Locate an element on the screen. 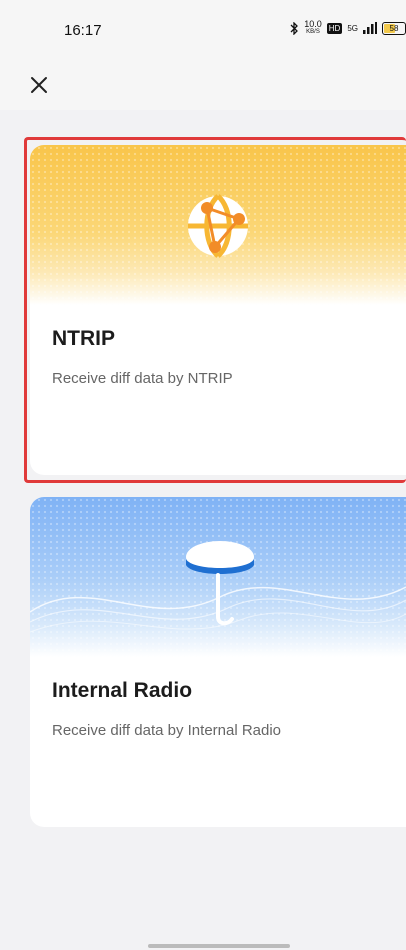  speed-unit: KB/S is located at coordinates (313, 32).